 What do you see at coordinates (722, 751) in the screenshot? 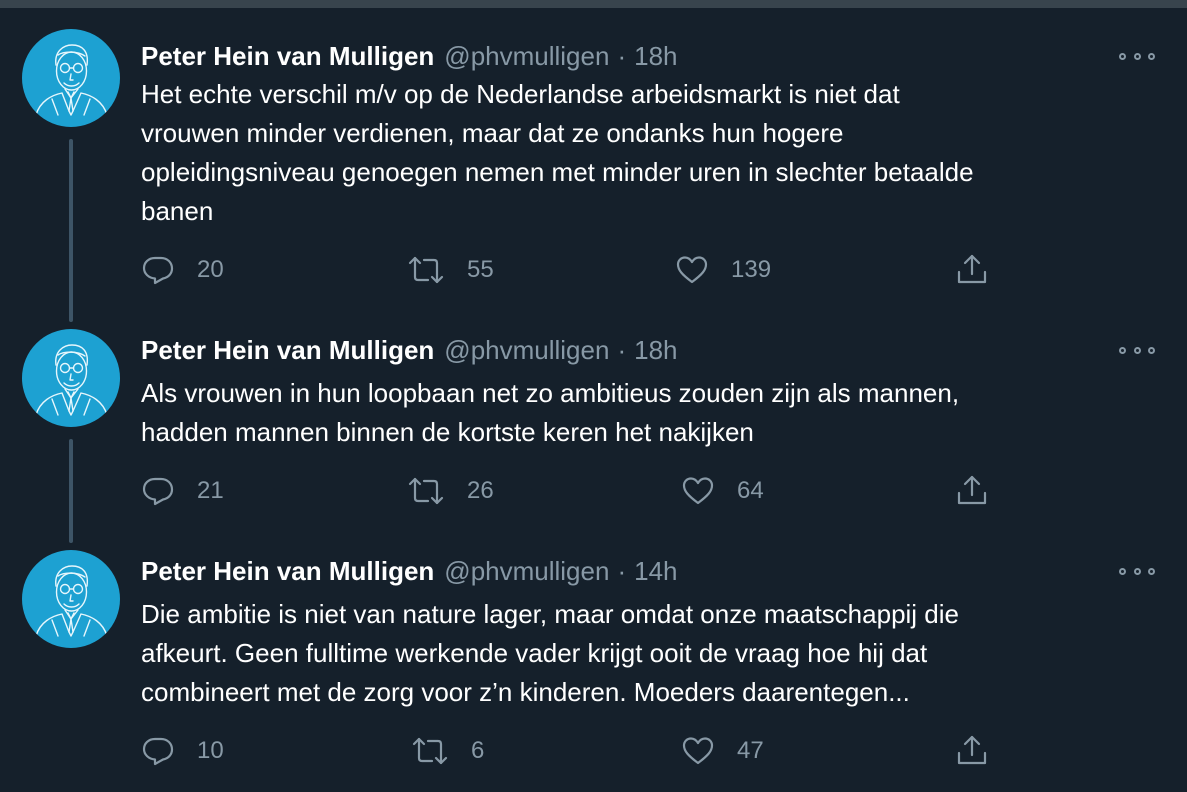
I see `like-button: 47` at bounding box center [722, 751].